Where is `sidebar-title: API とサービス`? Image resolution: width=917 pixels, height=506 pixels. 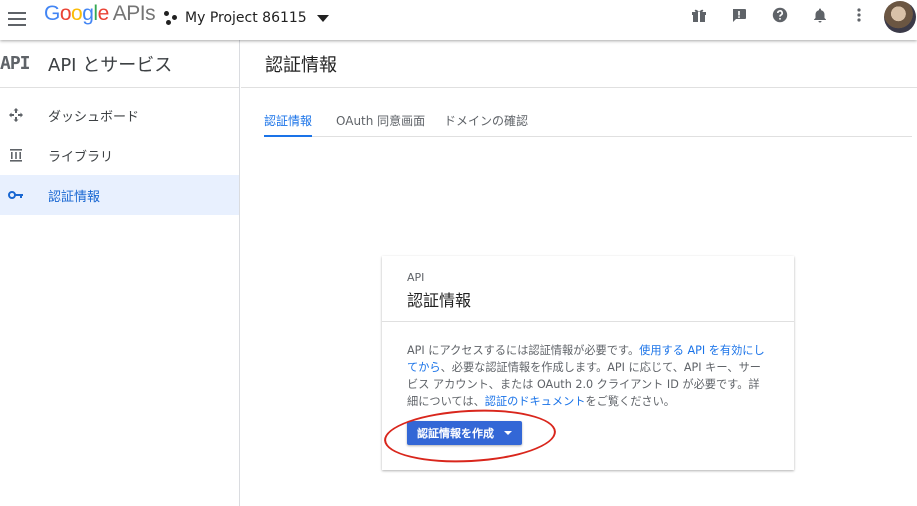
sidebar-title: API とサービス is located at coordinates (110, 65).